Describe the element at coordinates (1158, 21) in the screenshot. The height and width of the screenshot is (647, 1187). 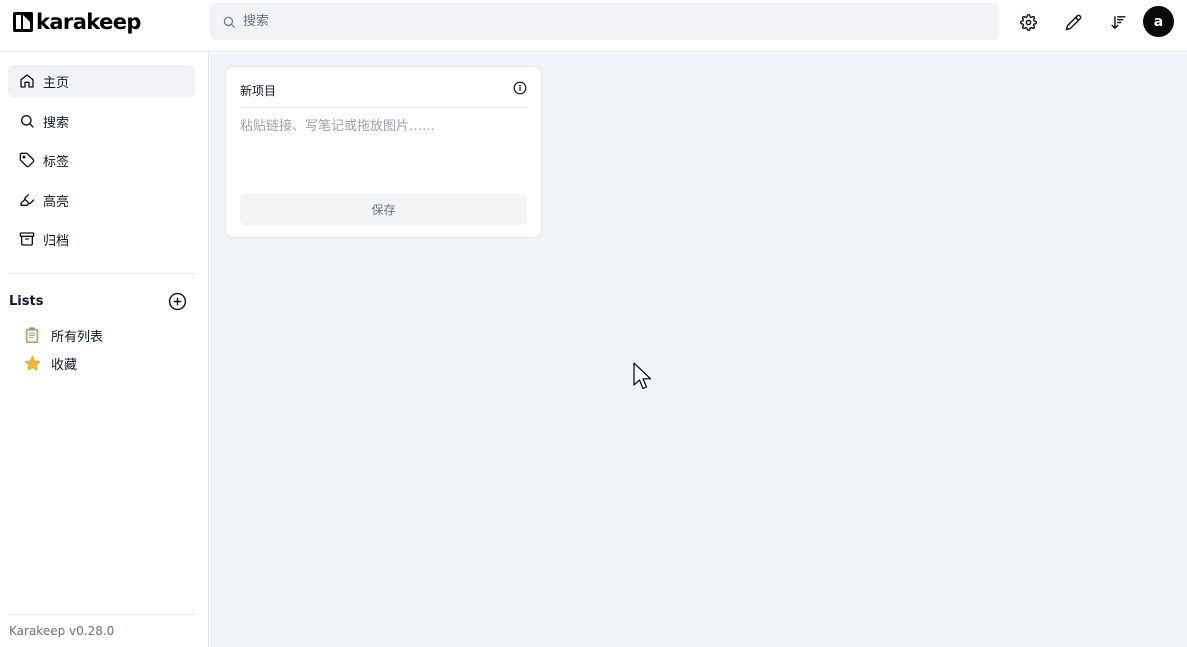
I see `user-avatar: a` at that location.